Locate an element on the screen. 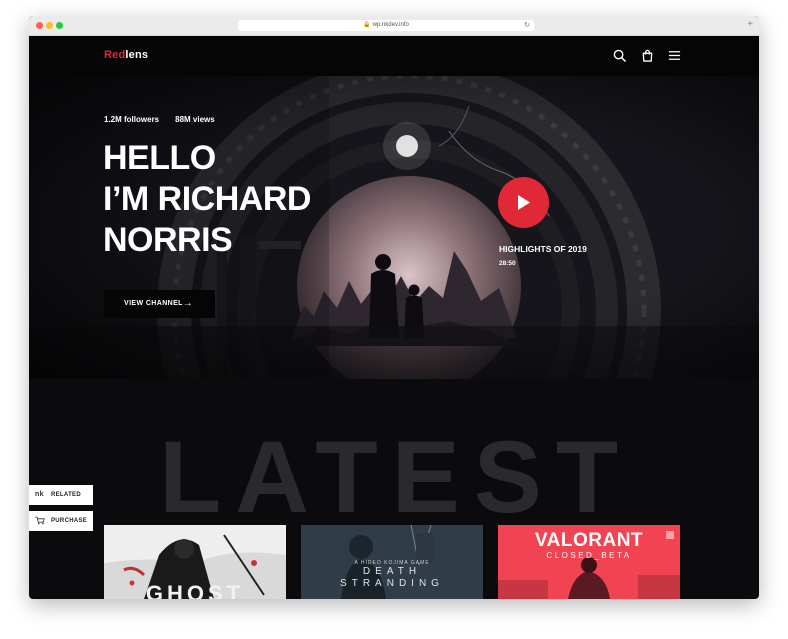 The height and width of the screenshot is (639, 788). close-window-button is located at coordinates (39, 25).